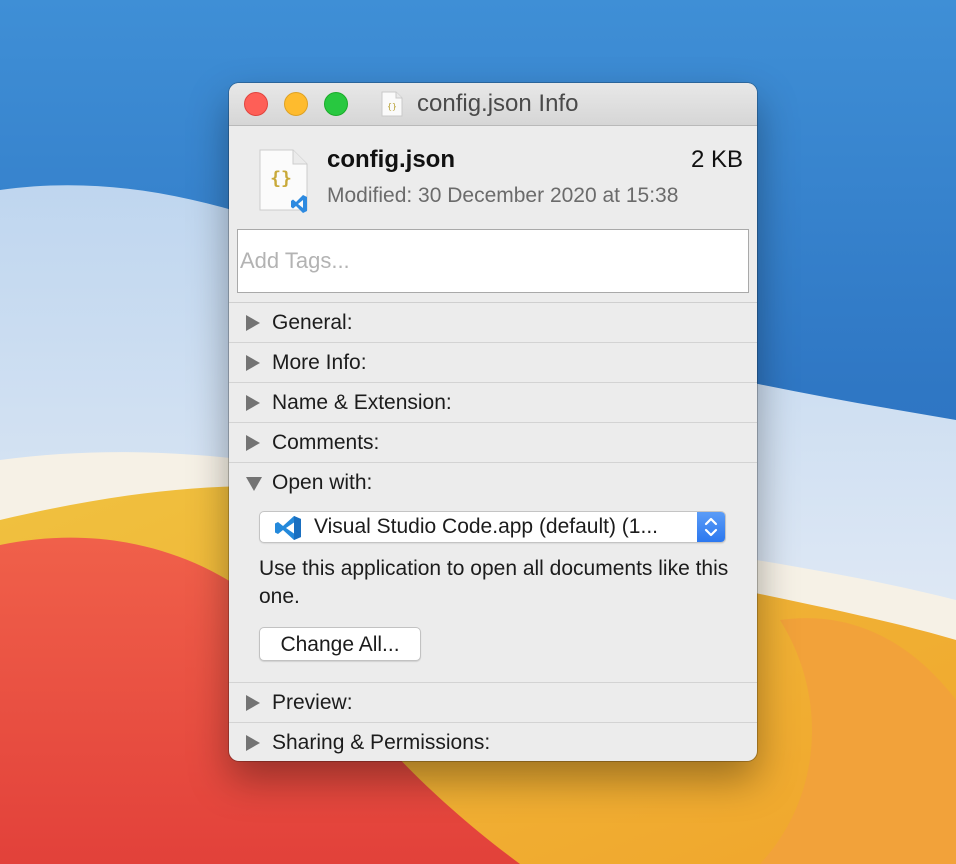 The width and height of the screenshot is (956, 864). Describe the element at coordinates (493, 703) in the screenshot. I see `section-preview: Preview:` at that location.